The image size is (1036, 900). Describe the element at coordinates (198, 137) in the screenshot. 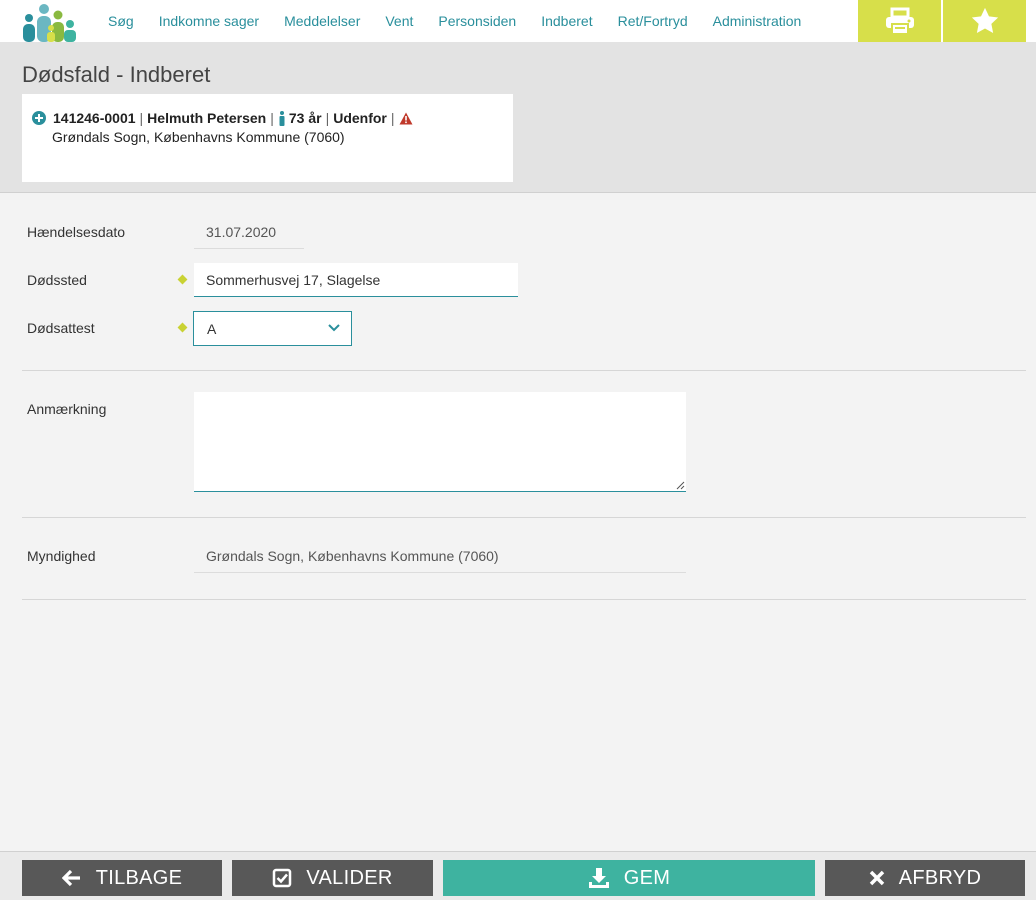

I see `person-location: Grøndals Sogn, Københavns Kommune (7060)` at that location.